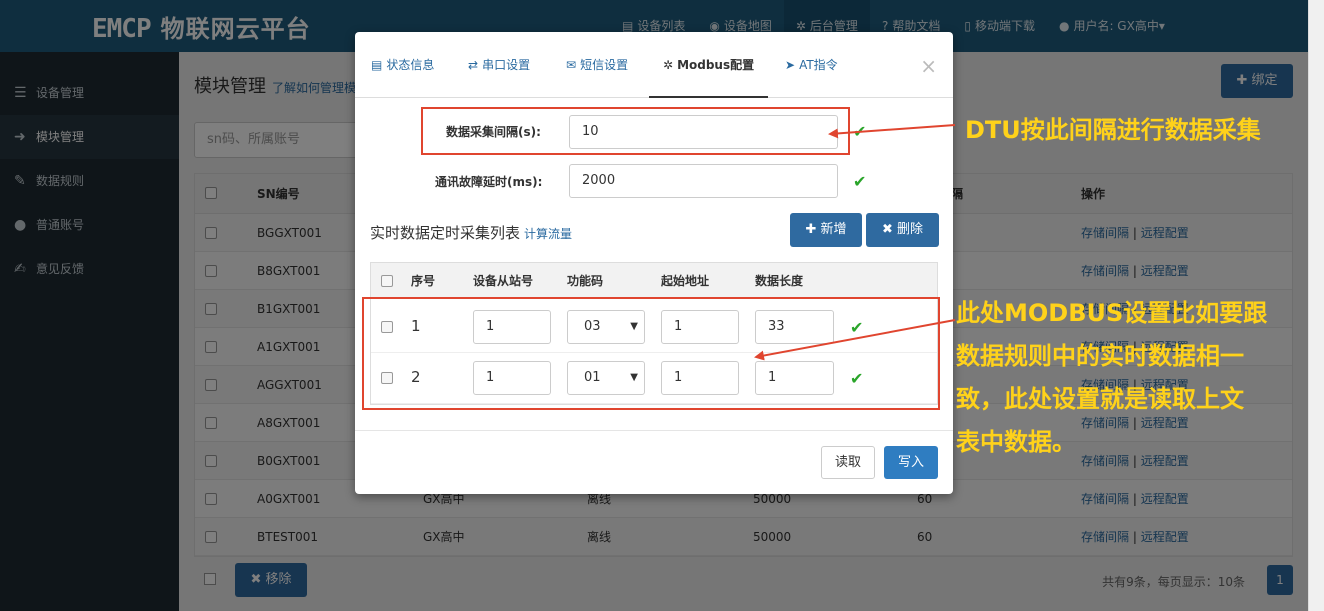  Describe the element at coordinates (1100, 399) in the screenshot. I see `annotation-line: 致，此处设置就是读取上文` at that location.